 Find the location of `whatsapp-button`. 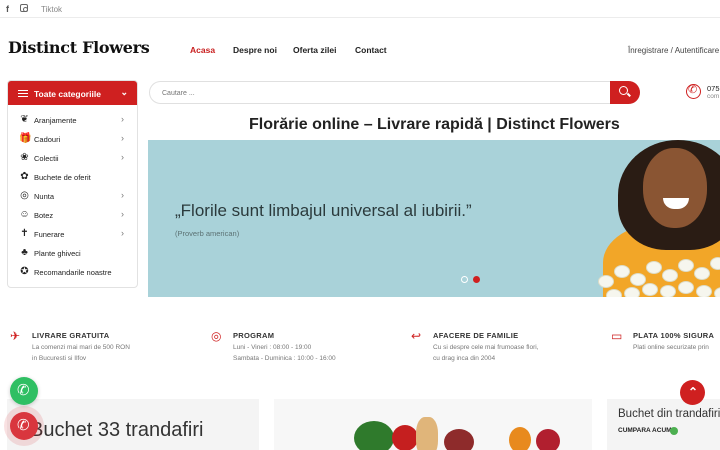

whatsapp-button is located at coordinates (24, 391).